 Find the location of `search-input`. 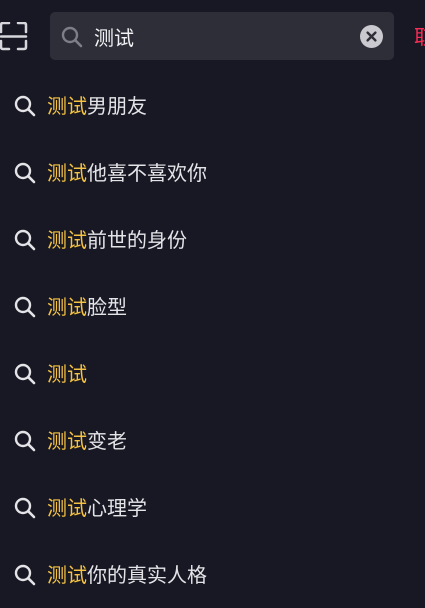

search-input is located at coordinates (224, 36).